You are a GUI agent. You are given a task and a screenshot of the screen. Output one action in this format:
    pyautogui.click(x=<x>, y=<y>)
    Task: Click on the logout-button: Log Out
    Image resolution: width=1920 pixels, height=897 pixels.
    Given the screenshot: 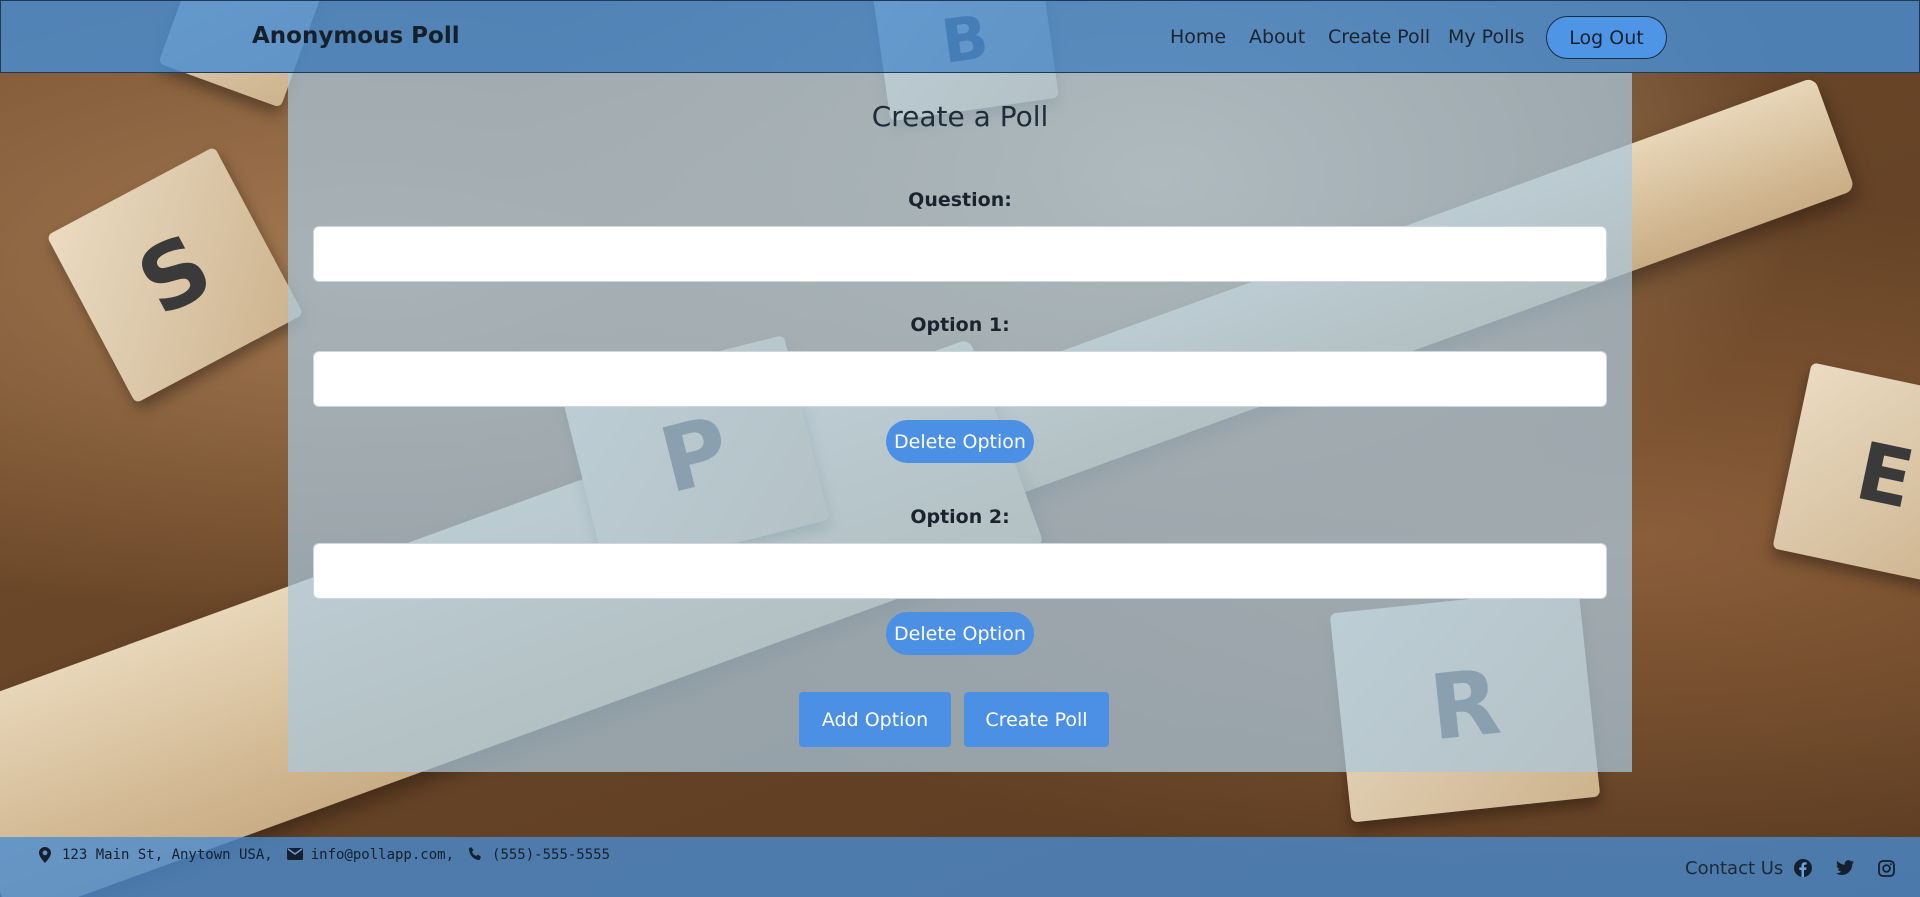 What is the action you would take?
    pyautogui.click(x=1606, y=37)
    